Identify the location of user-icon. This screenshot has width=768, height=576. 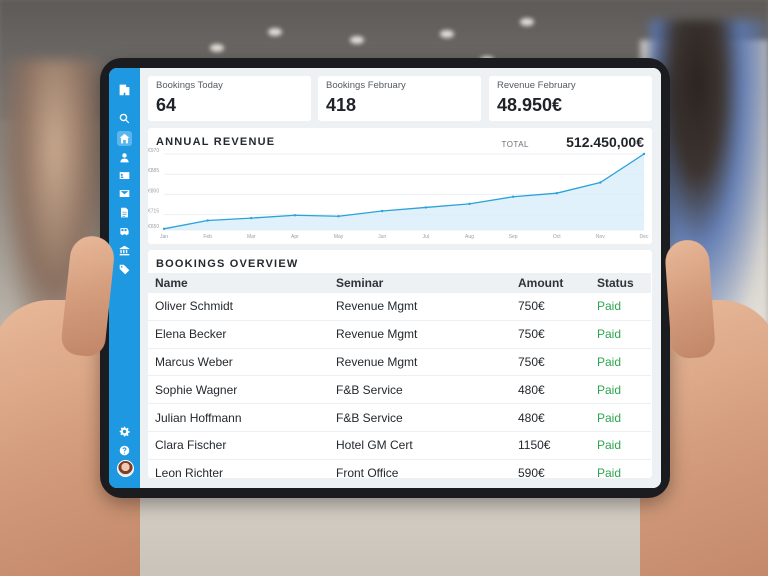
(124, 157).